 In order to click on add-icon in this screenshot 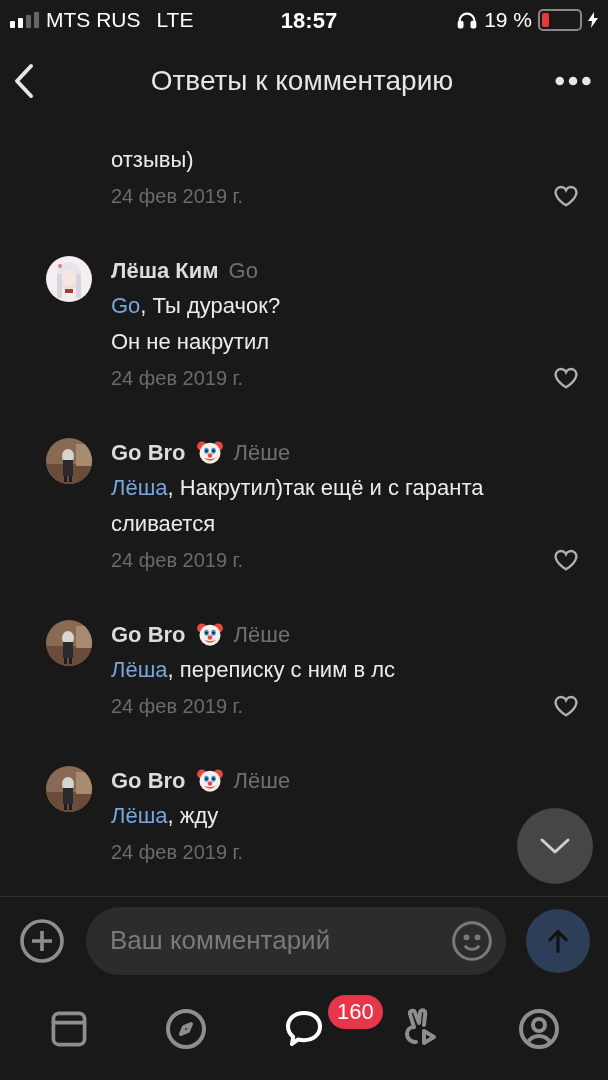, I will do `click(42, 940)`.